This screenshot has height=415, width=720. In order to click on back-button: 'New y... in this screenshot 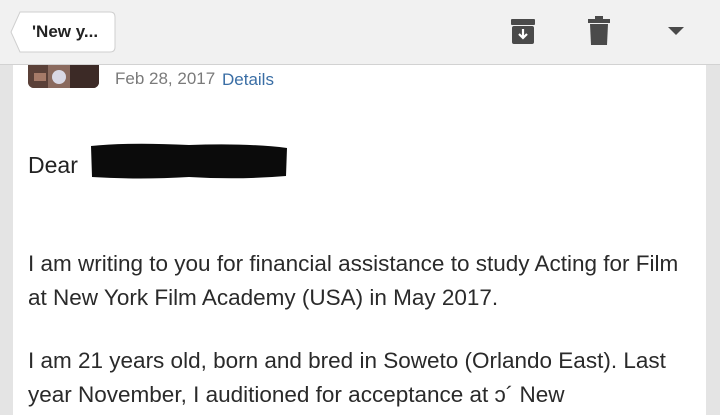, I will do `click(63, 32)`.